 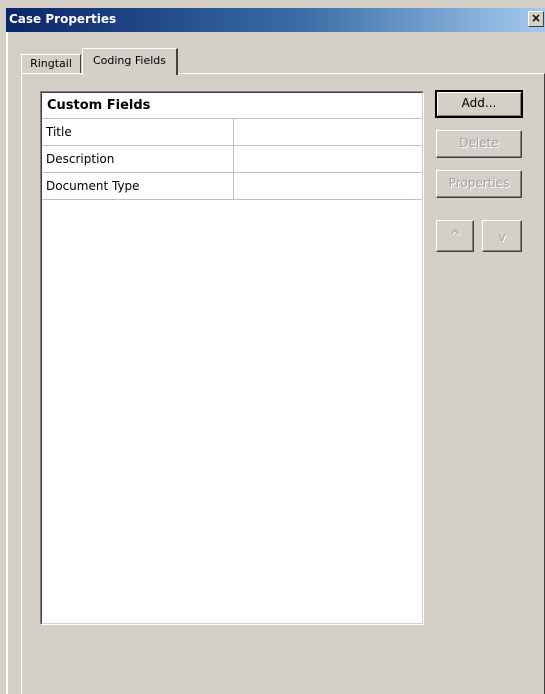 What do you see at coordinates (138, 159) in the screenshot?
I see `field-name-cell: Description` at bounding box center [138, 159].